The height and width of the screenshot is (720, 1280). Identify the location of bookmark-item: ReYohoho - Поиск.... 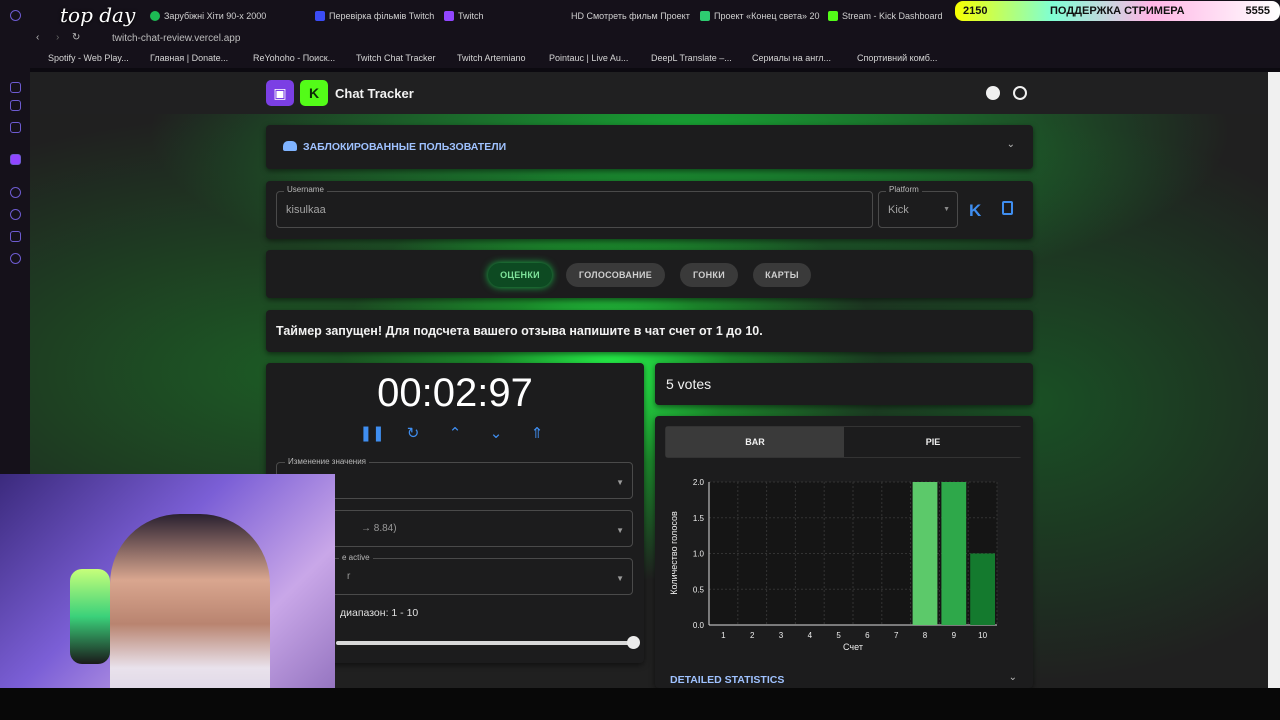
(294, 58).